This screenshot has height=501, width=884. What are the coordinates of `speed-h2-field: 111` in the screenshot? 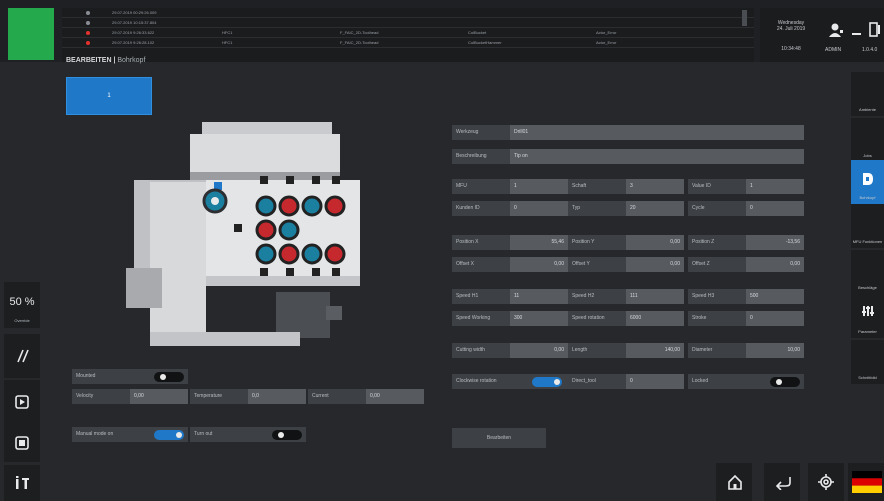 It's located at (655, 296).